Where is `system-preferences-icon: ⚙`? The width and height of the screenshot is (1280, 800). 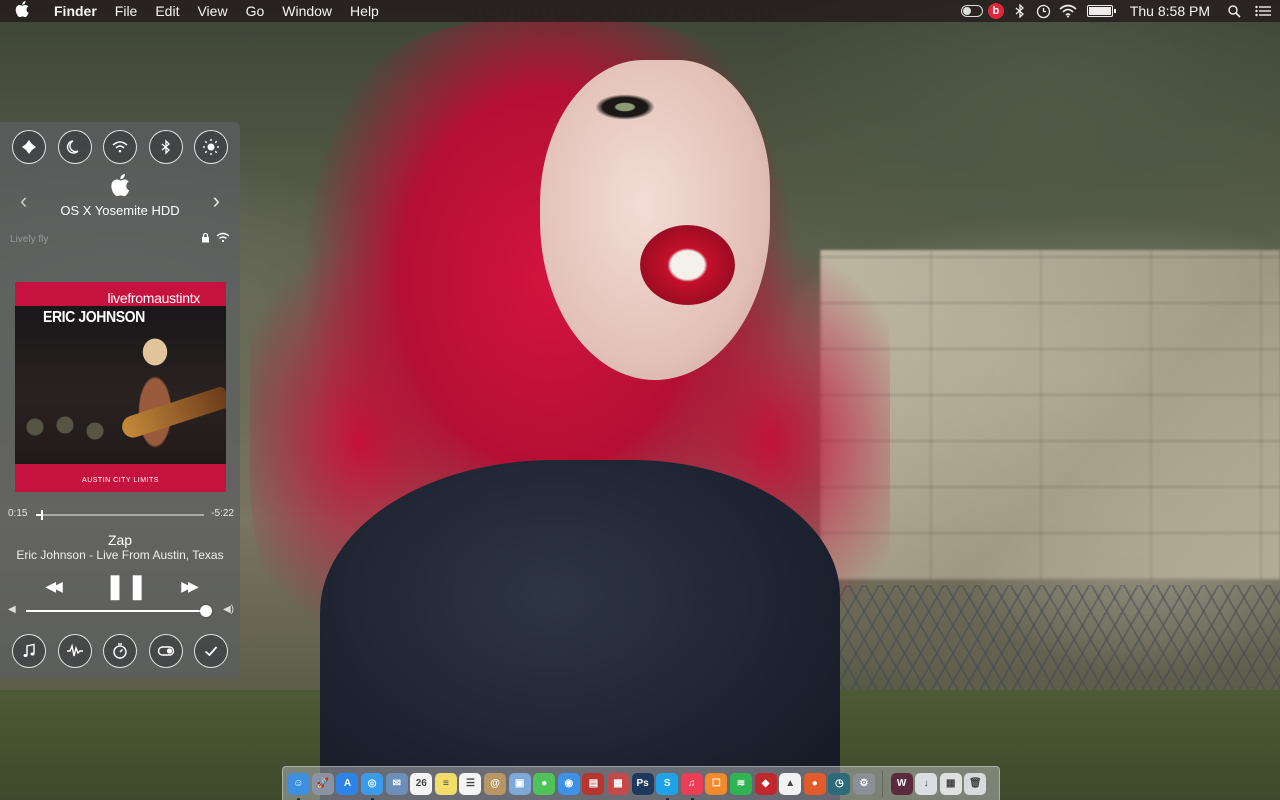 system-preferences-icon: ⚙ is located at coordinates (863, 783).